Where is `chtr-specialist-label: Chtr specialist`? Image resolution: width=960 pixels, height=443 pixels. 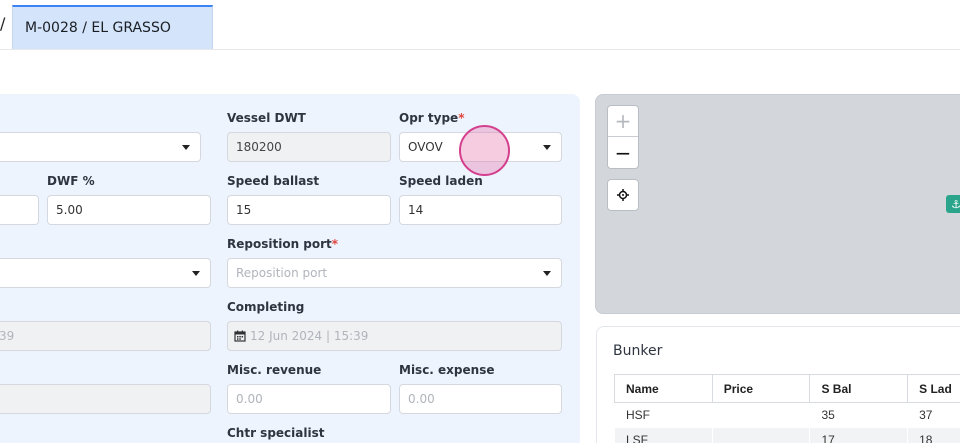 chtr-specialist-label: Chtr specialist is located at coordinates (276, 433).